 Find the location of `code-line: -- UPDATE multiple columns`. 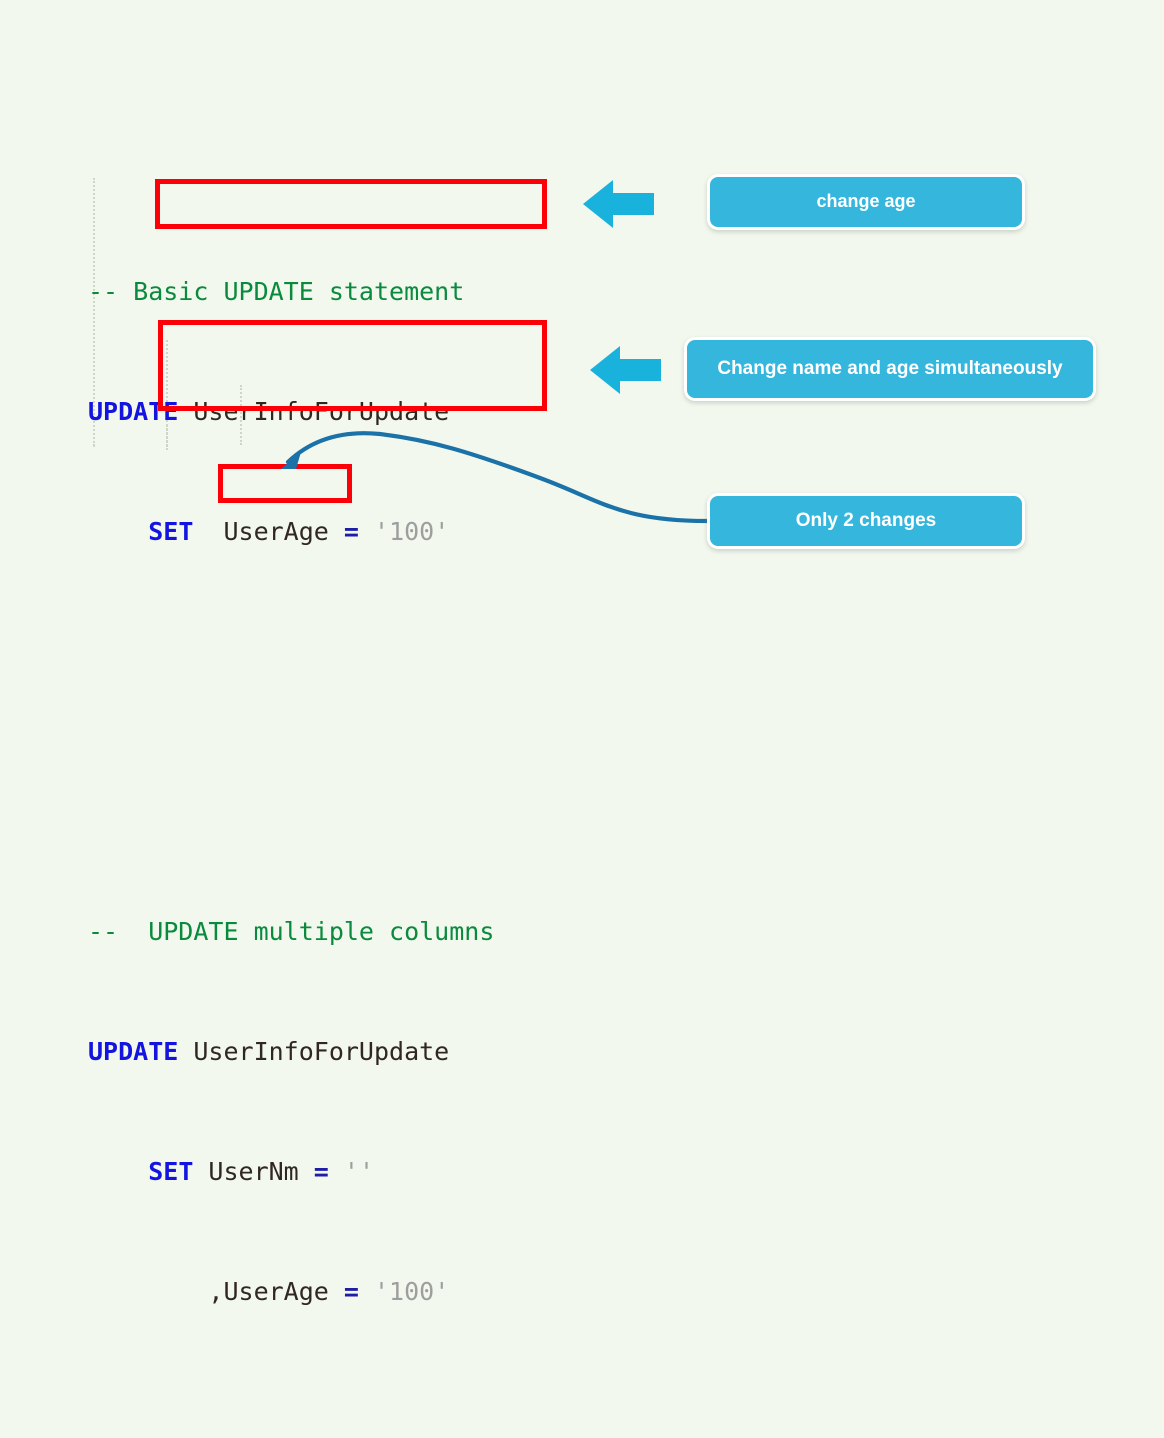

code-line: -- UPDATE multiple columns is located at coordinates (408, 932).